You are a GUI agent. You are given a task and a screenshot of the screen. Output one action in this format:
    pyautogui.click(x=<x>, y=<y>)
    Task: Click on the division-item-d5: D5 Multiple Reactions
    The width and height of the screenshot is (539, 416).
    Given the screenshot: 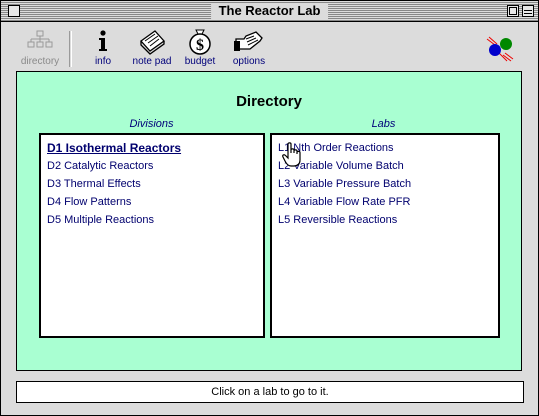 What is the action you would take?
    pyautogui.click(x=155, y=221)
    